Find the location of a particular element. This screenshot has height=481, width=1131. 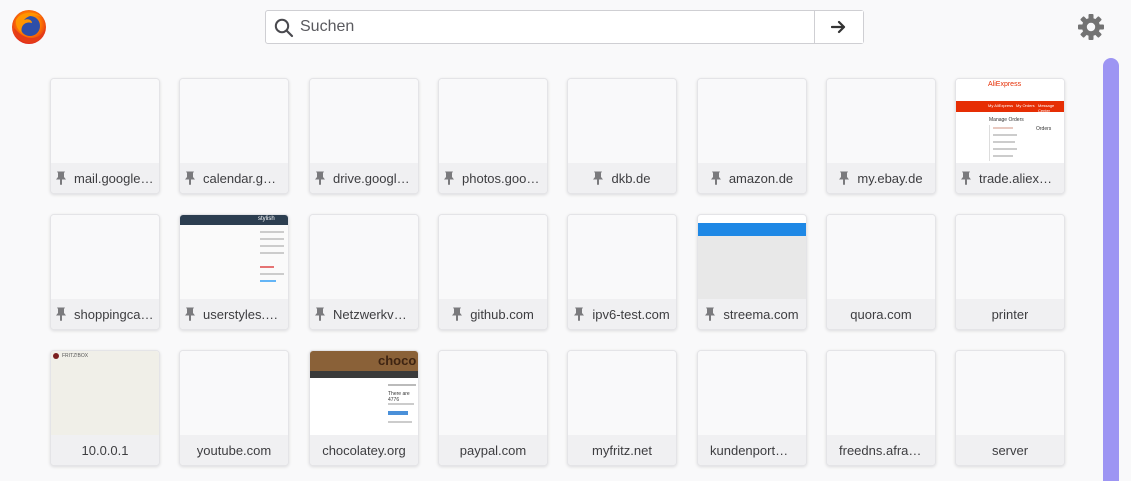

tile-label-bar: my.ebay.de is located at coordinates (881, 178).